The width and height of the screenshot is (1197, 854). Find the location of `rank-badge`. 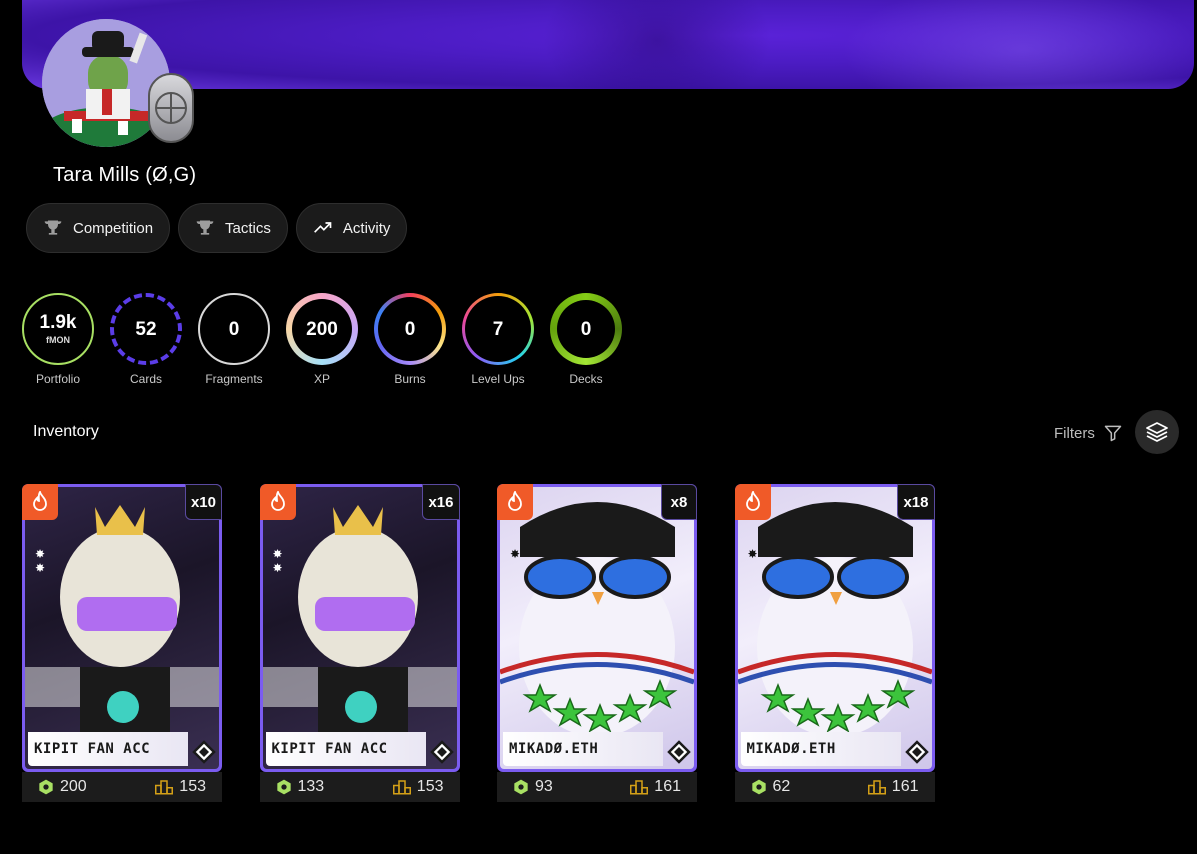

rank-badge is located at coordinates (171, 108).